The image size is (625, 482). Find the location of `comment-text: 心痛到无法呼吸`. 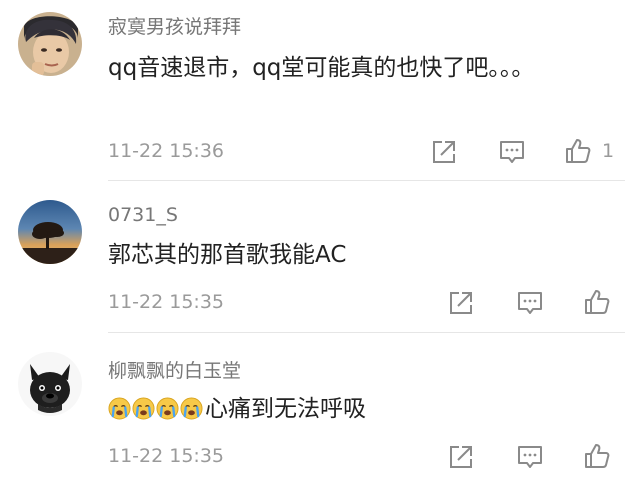

comment-text: 心痛到无法呼吸 is located at coordinates (328, 409).